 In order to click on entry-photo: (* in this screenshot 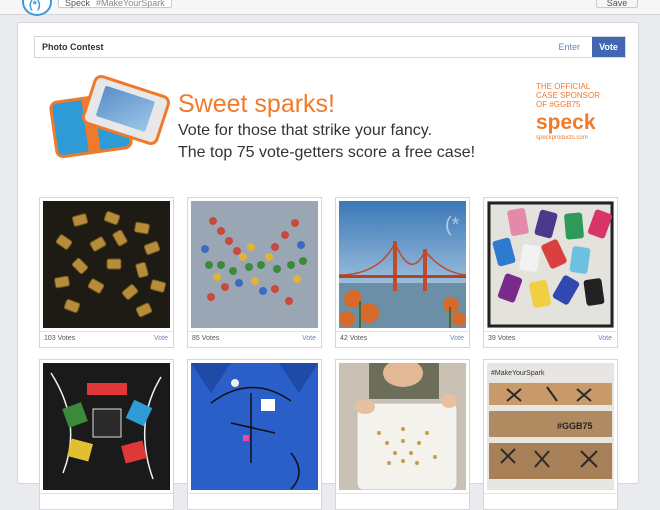, I will do `click(402, 264)`.